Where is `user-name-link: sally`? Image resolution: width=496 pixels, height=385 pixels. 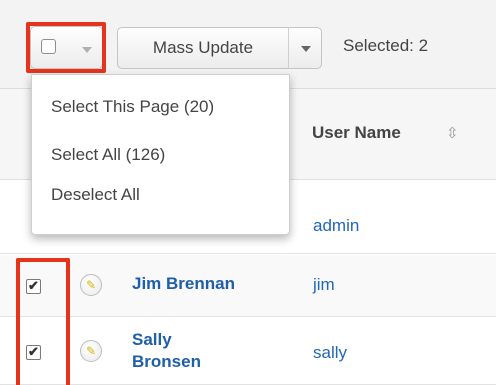 user-name-link: sally is located at coordinates (330, 353).